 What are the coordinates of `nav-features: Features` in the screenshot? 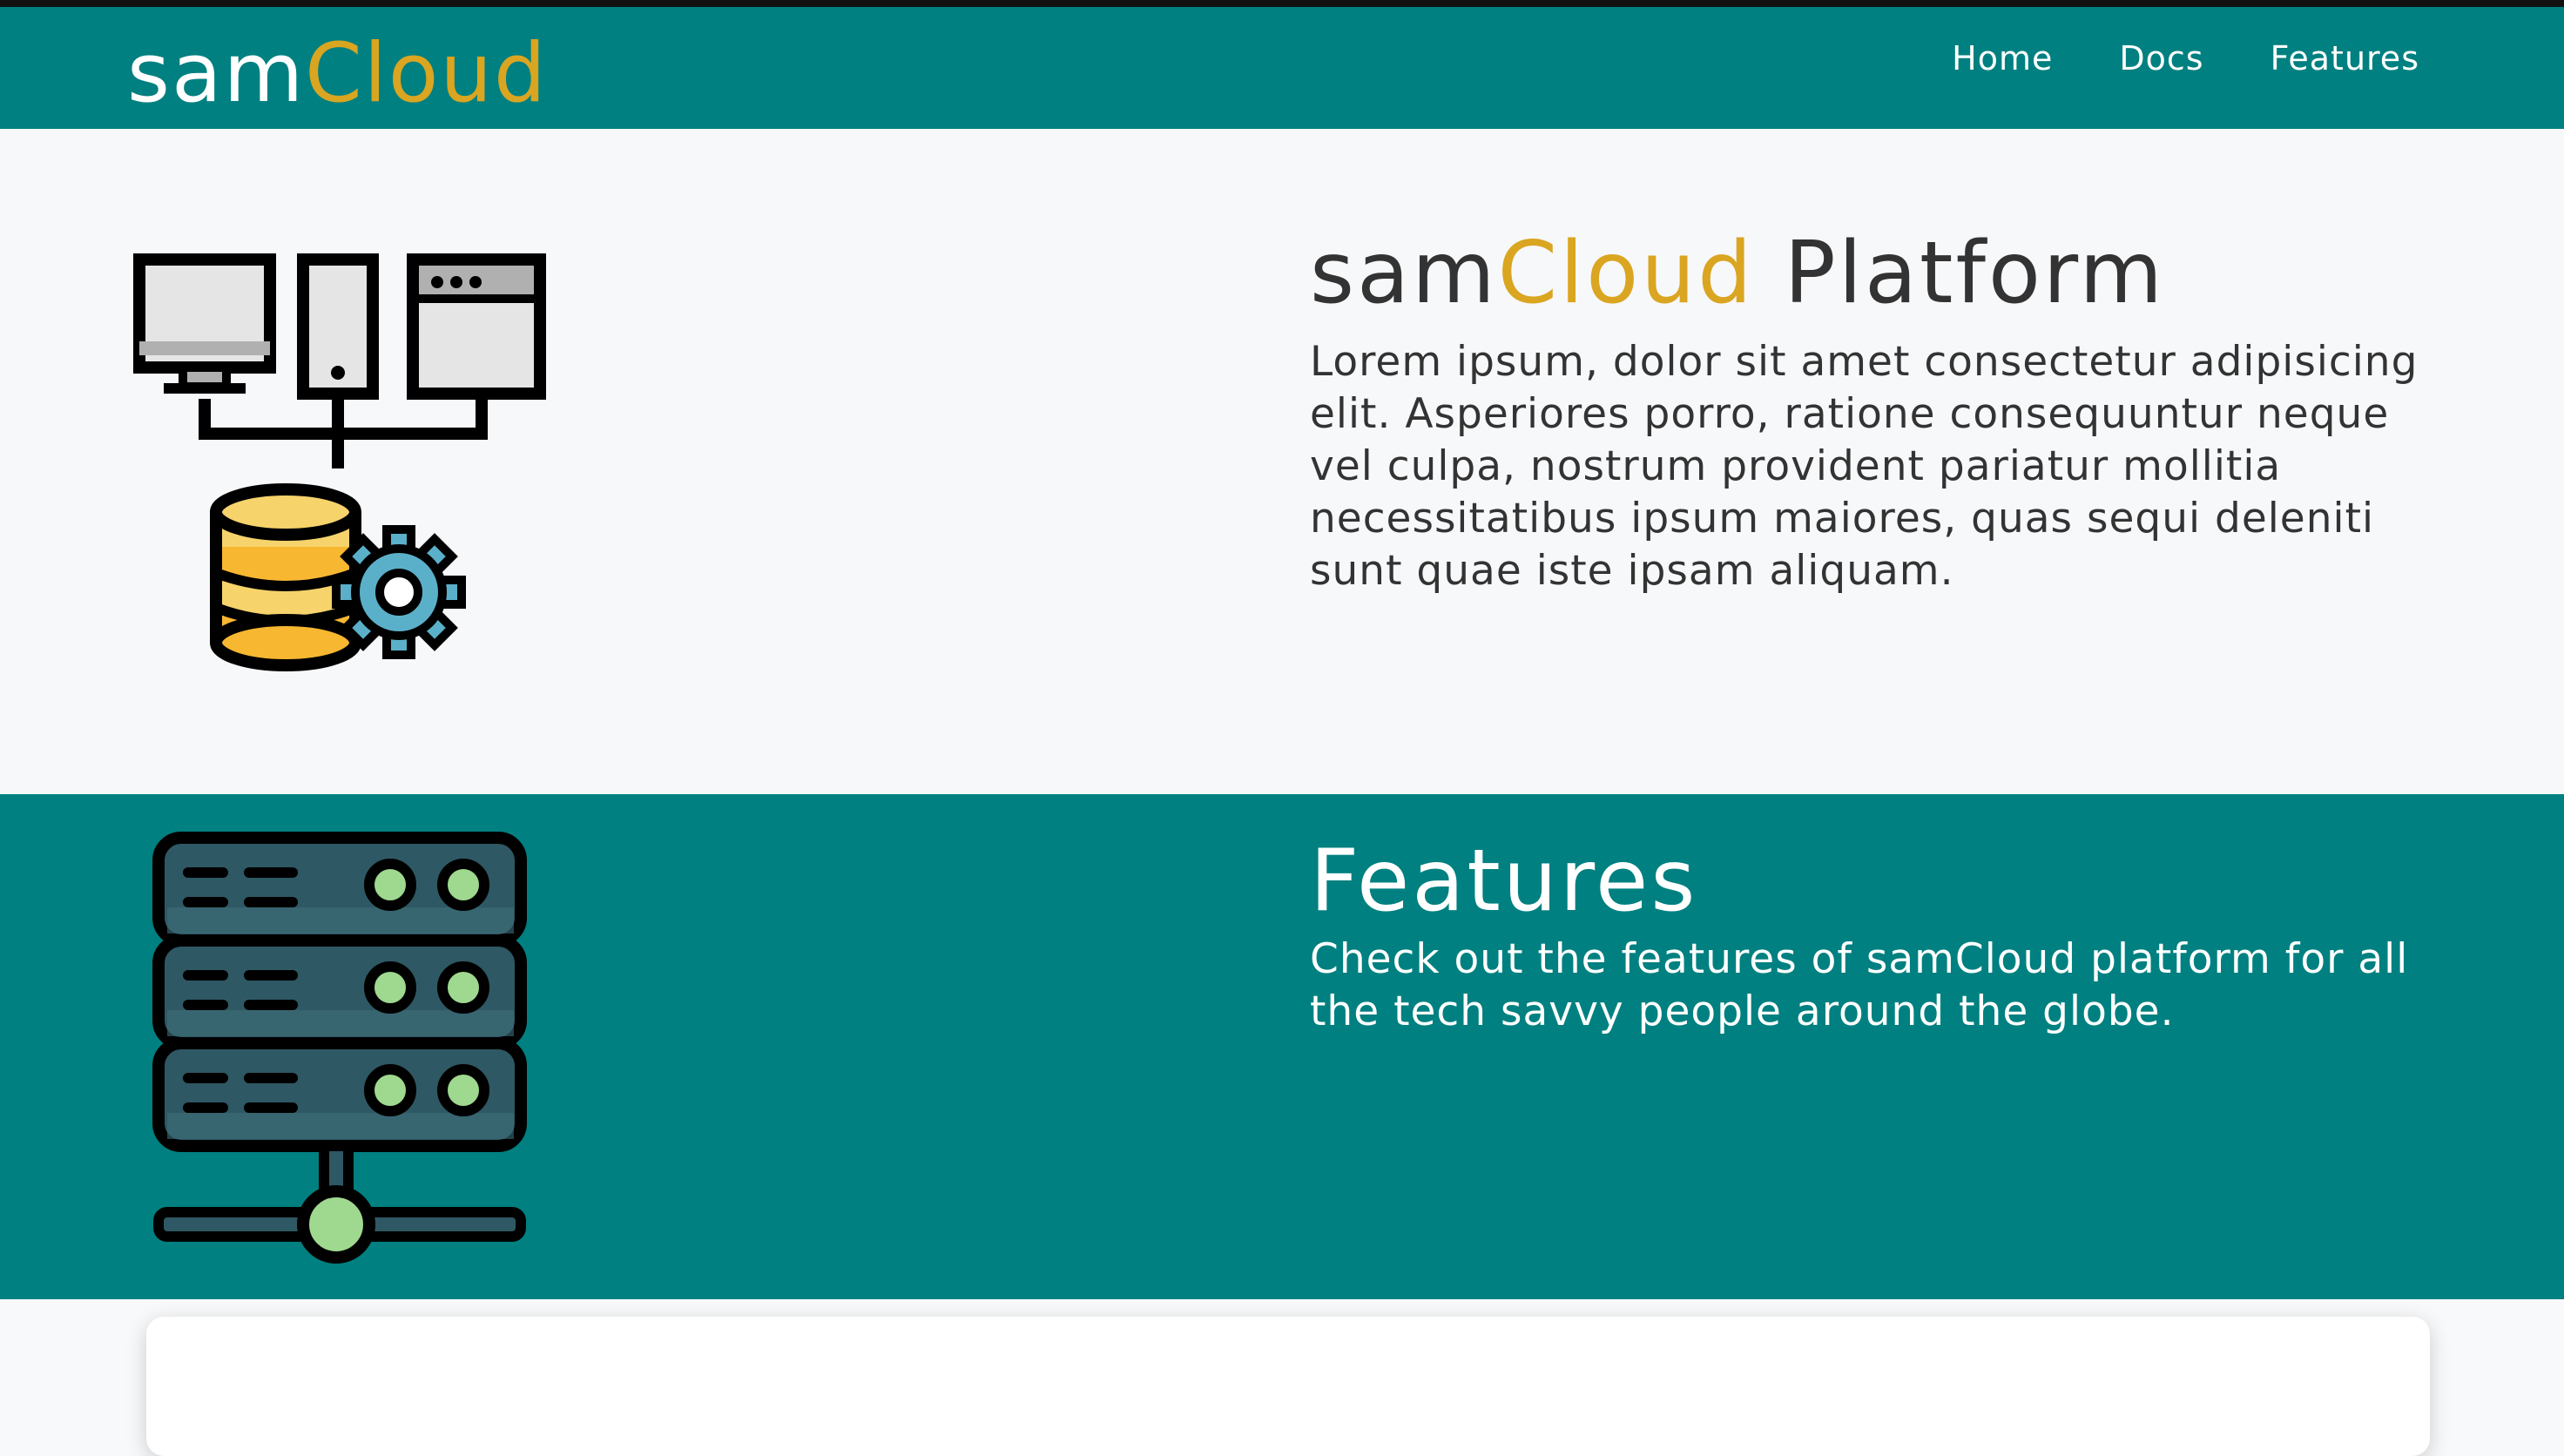 It's located at (2344, 58).